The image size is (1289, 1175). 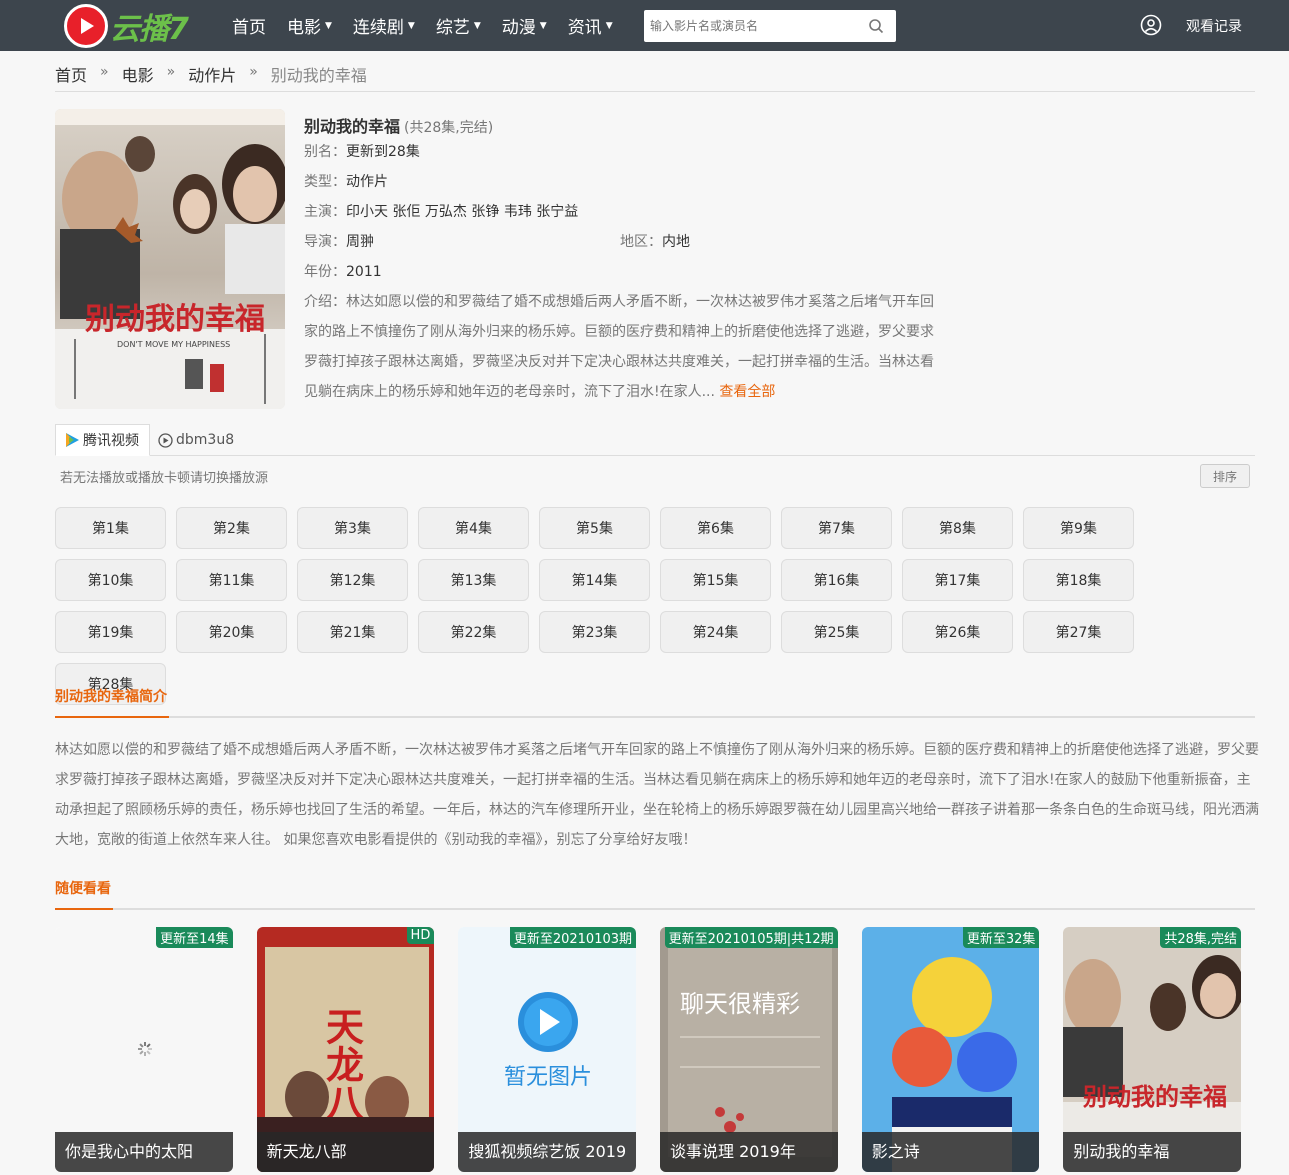 What do you see at coordinates (367, 182) in the screenshot?
I see `type-value: 动作片` at bounding box center [367, 182].